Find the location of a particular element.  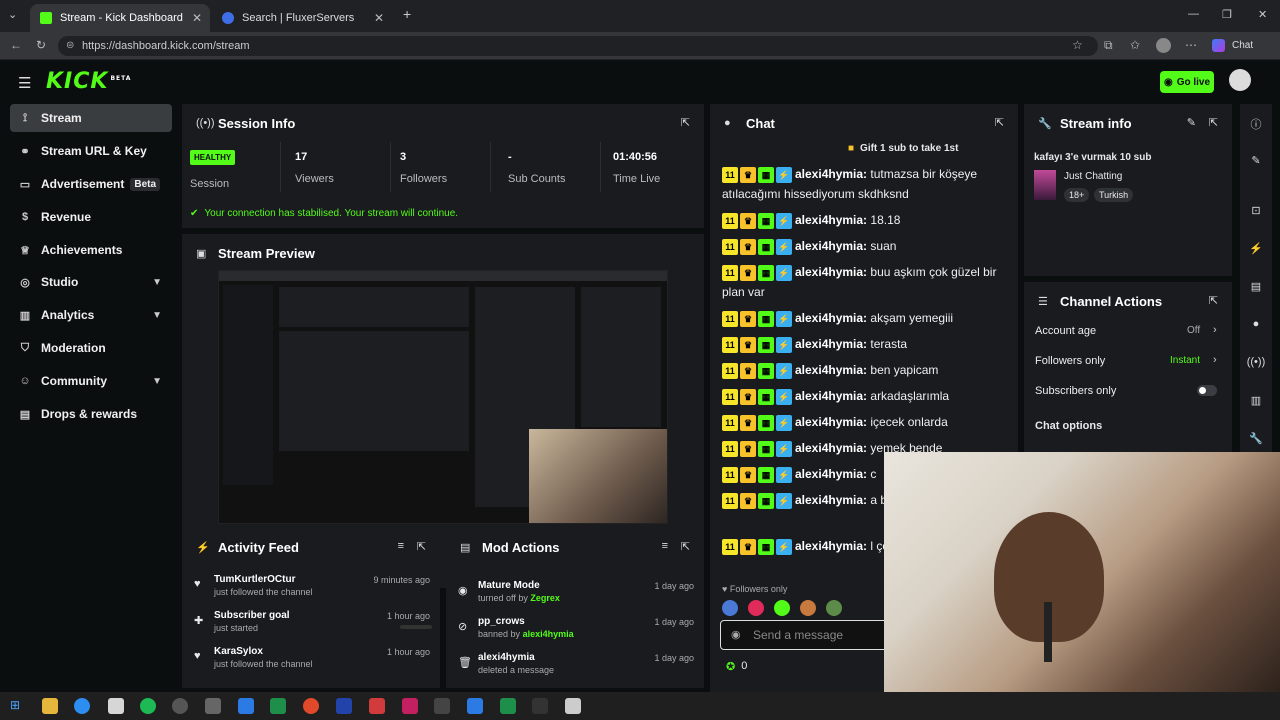

edge-browser-icon is located at coordinates (82, 706).